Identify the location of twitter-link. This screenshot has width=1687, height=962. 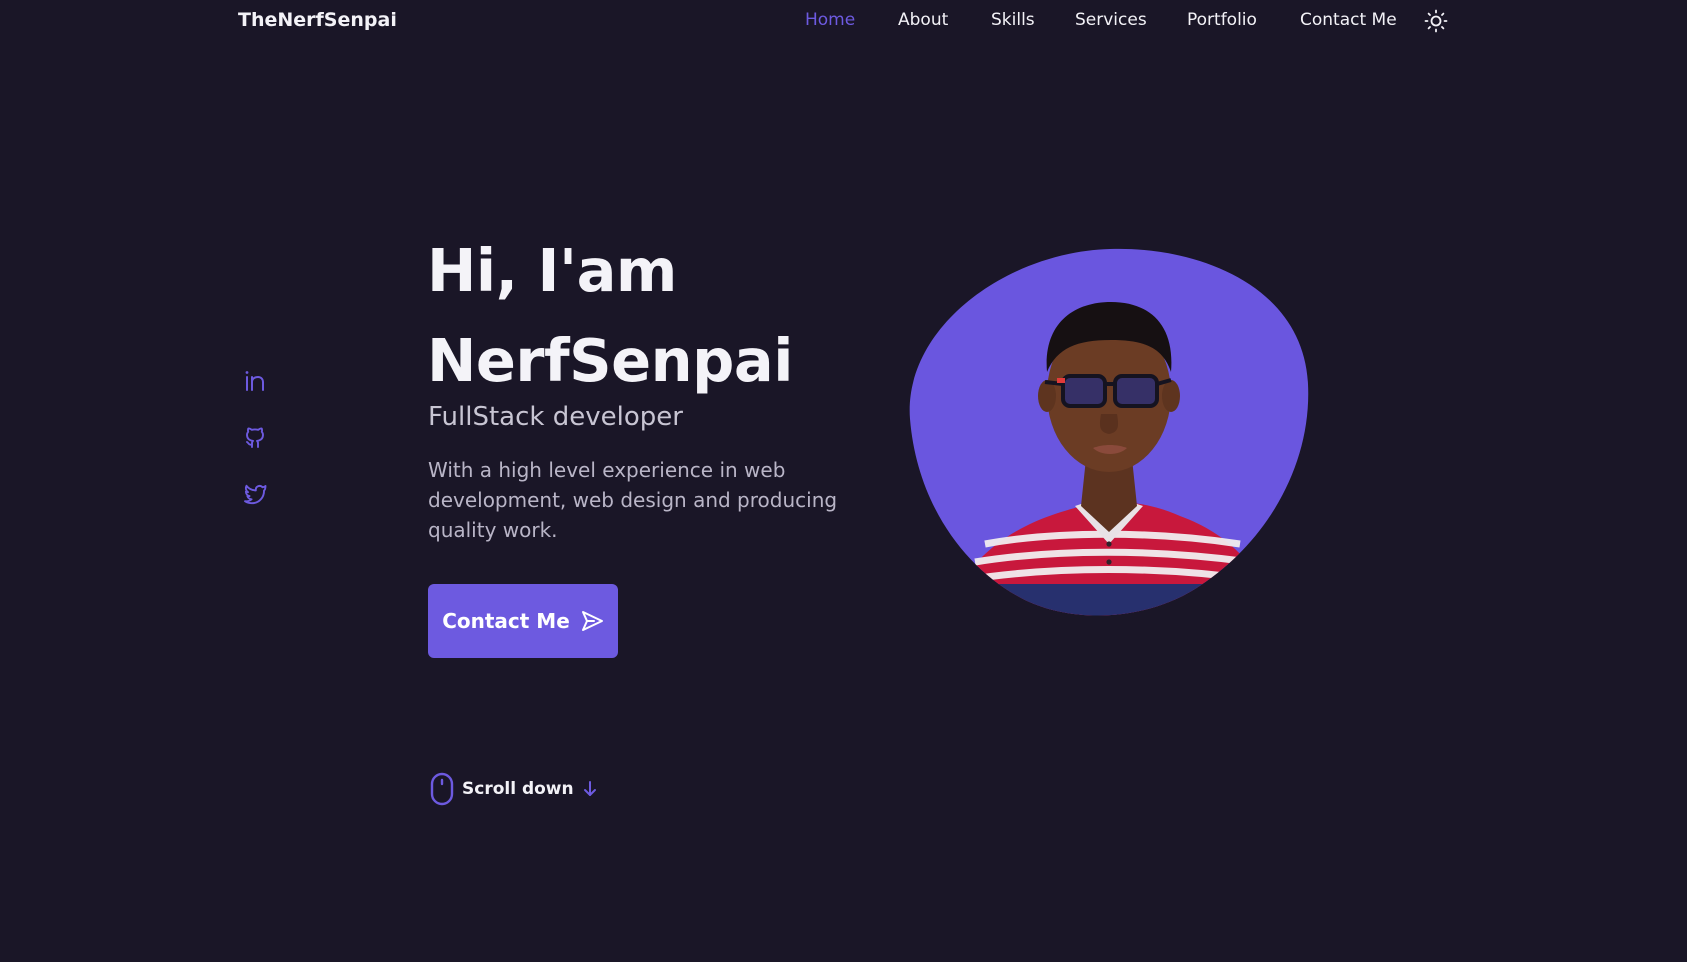
(255, 494).